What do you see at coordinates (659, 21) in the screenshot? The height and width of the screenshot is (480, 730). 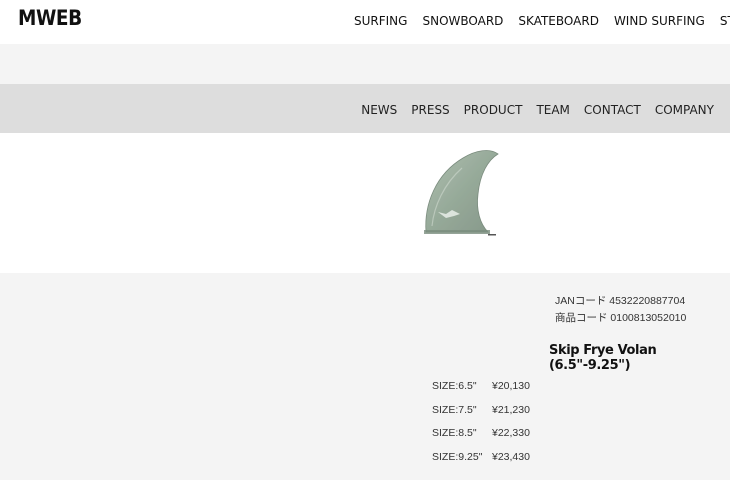 I see `nav-wind-surfing: WIND SURFING` at bounding box center [659, 21].